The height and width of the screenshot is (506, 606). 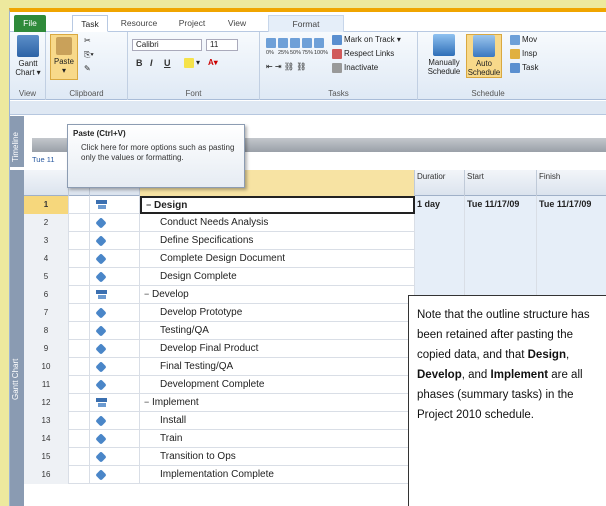 What do you see at coordinates (277, 277) in the screenshot?
I see `task-name-cell: Design Complete` at bounding box center [277, 277].